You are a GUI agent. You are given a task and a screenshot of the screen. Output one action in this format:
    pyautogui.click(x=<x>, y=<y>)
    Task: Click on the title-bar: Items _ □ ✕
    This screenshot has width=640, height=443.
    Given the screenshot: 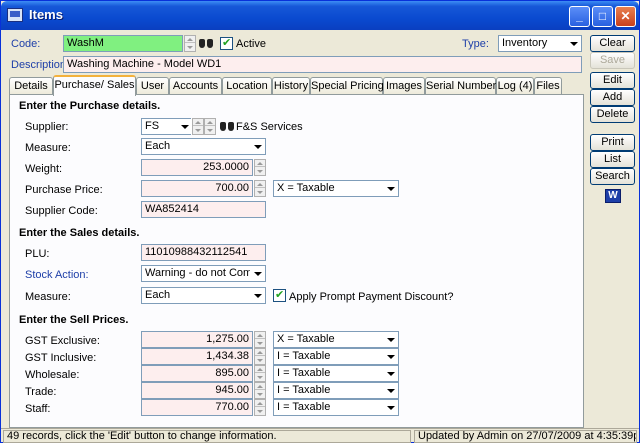 What is the action you would take?
    pyautogui.click(x=320, y=15)
    